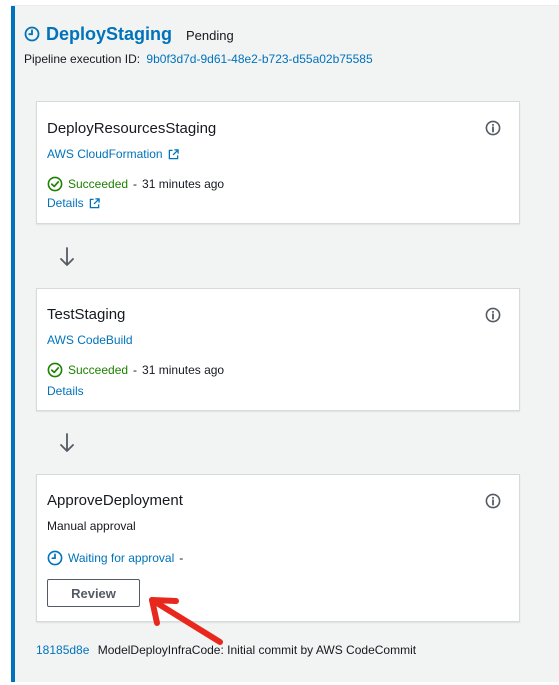  I want to click on provider-label: Manual approval, so click(91, 526).